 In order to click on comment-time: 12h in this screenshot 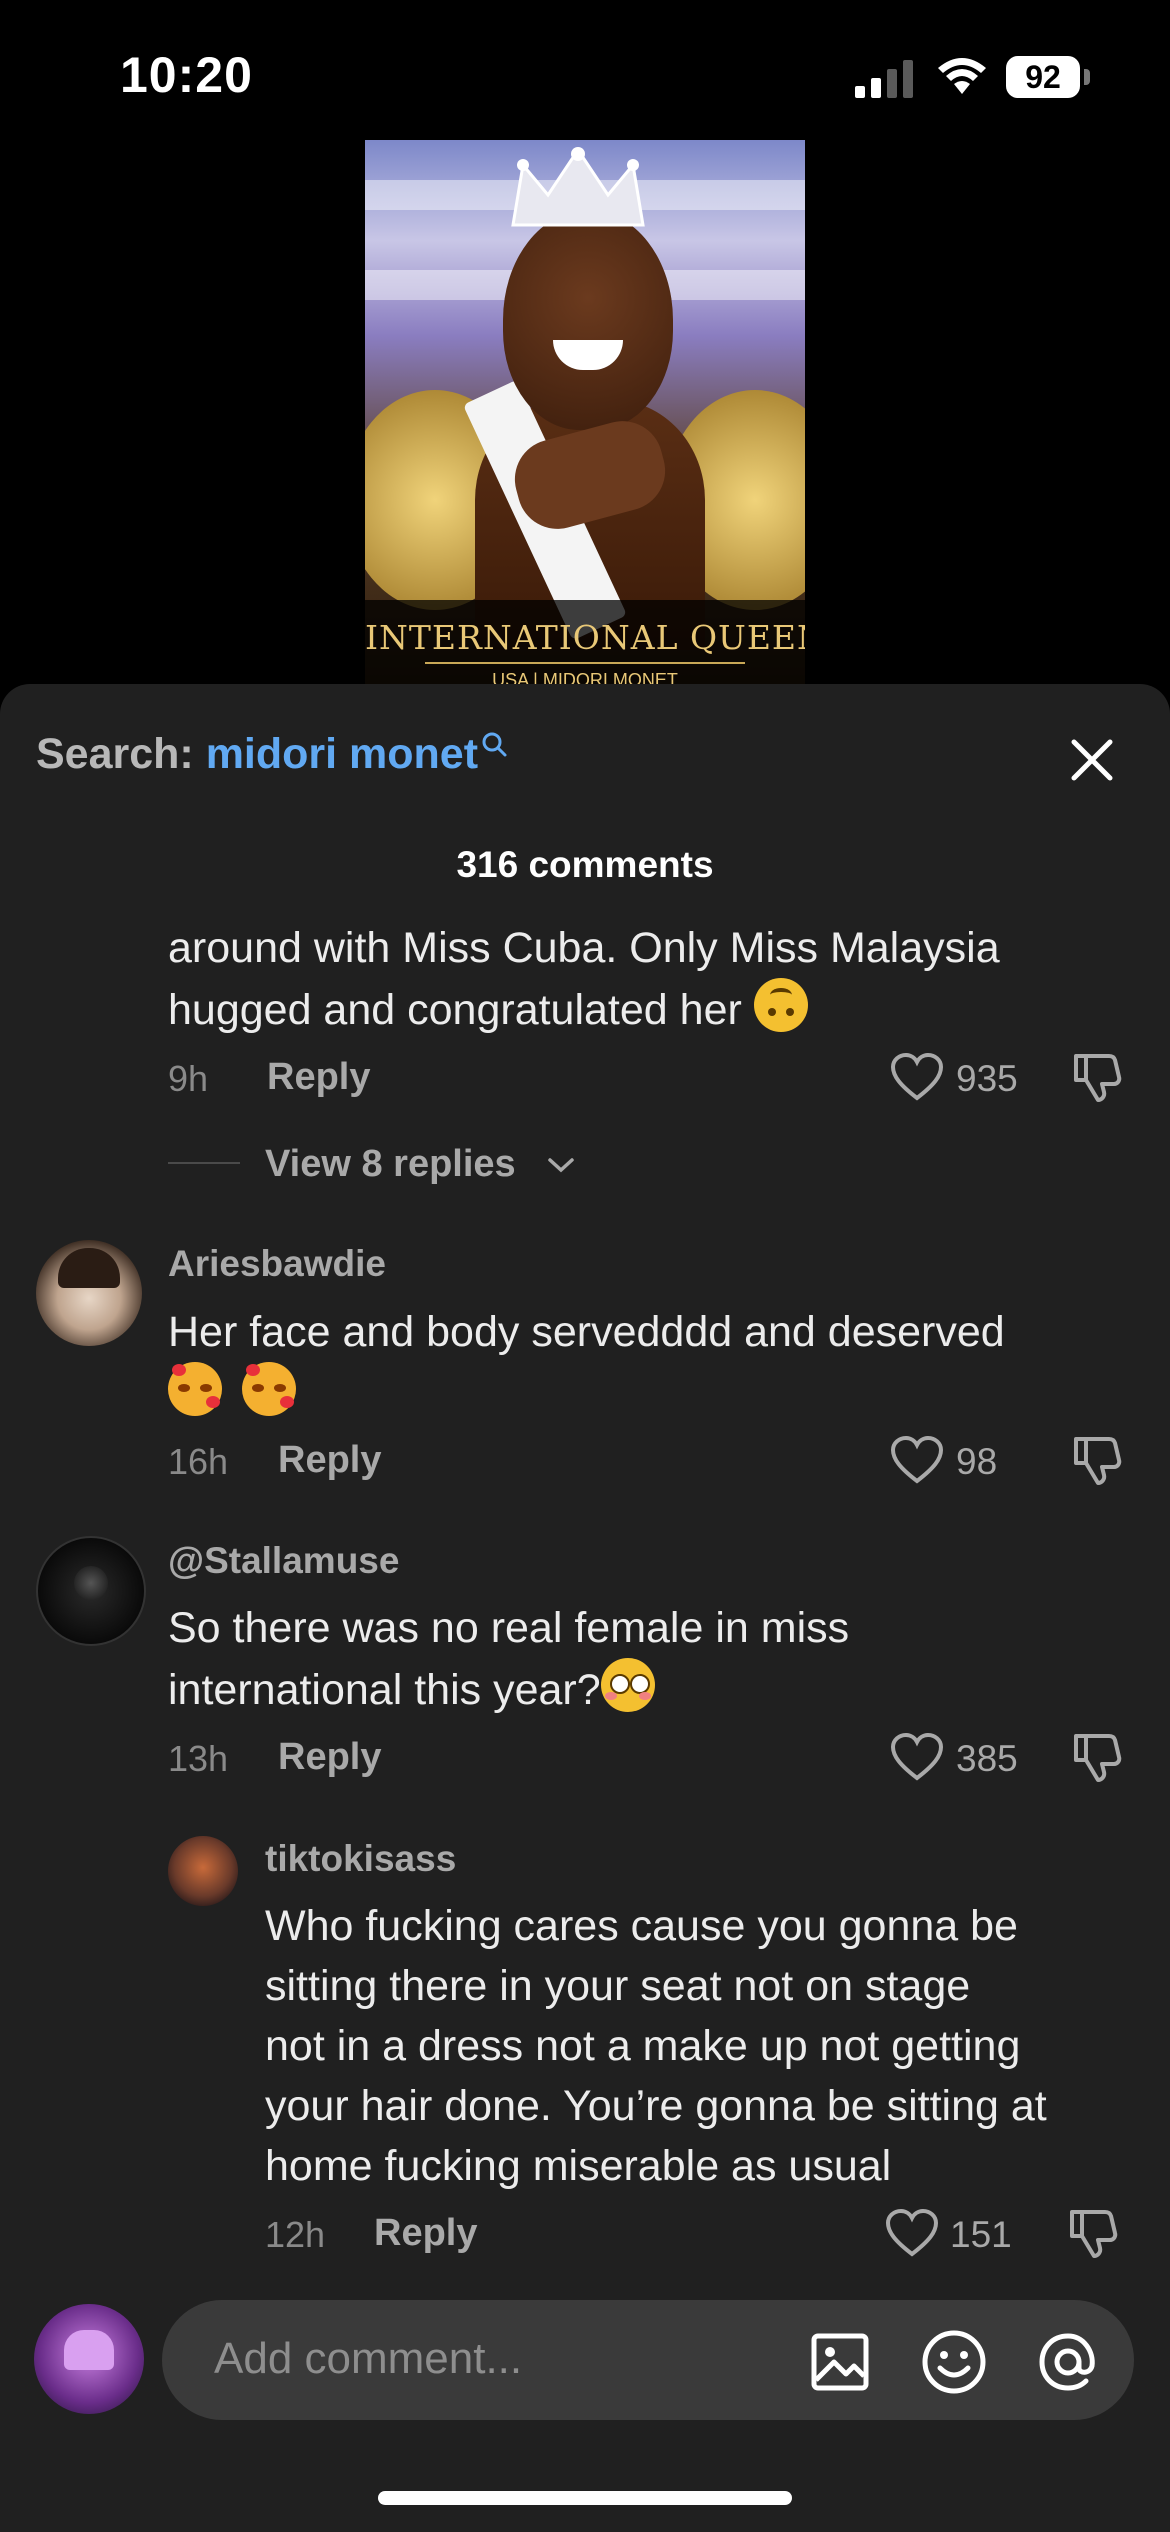, I will do `click(295, 2234)`.